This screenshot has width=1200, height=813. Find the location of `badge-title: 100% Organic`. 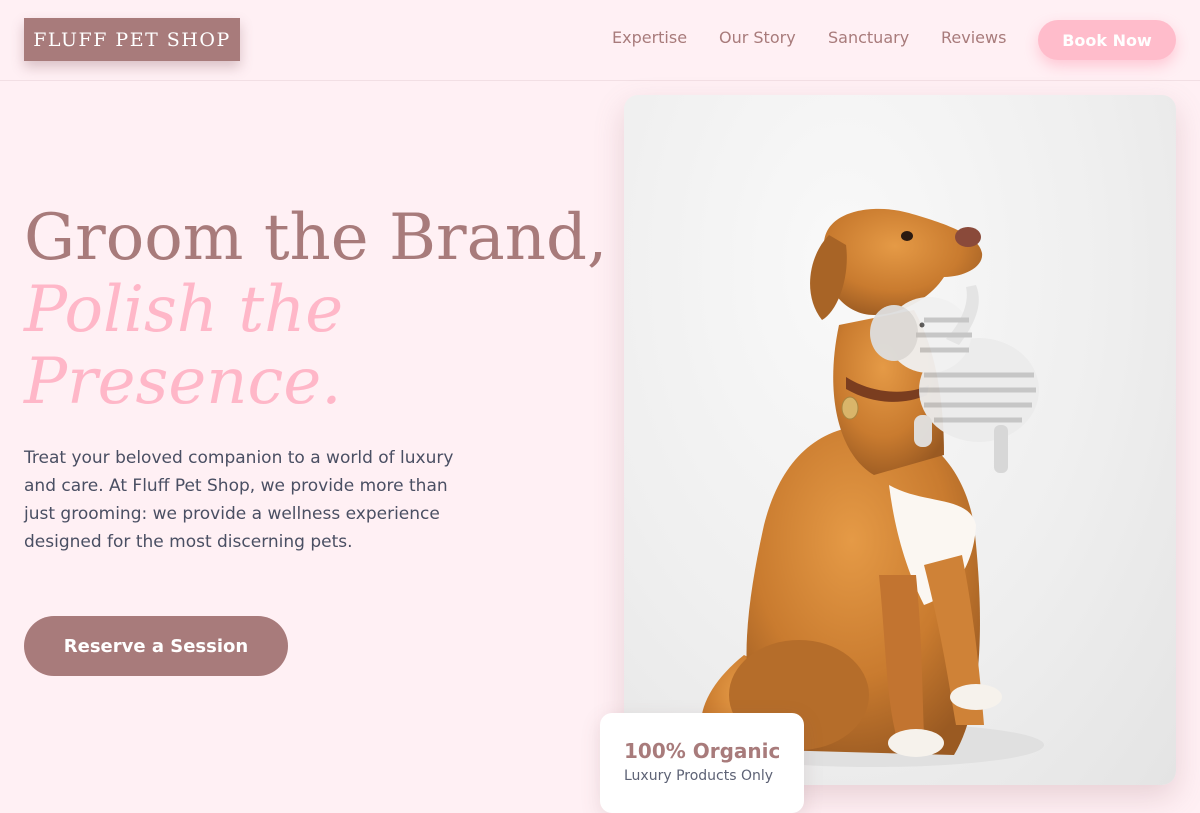

badge-title: 100% Organic is located at coordinates (702, 751).